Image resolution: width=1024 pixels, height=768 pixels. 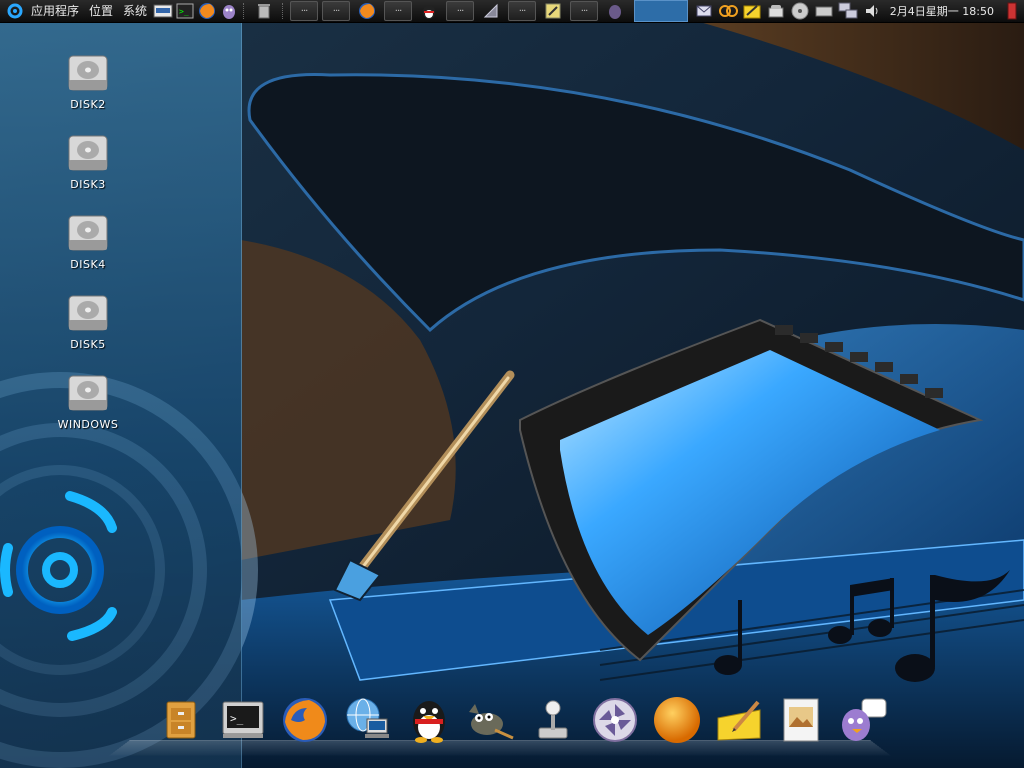 I want to click on image-viewer-icon, so click(x=801, y=720).